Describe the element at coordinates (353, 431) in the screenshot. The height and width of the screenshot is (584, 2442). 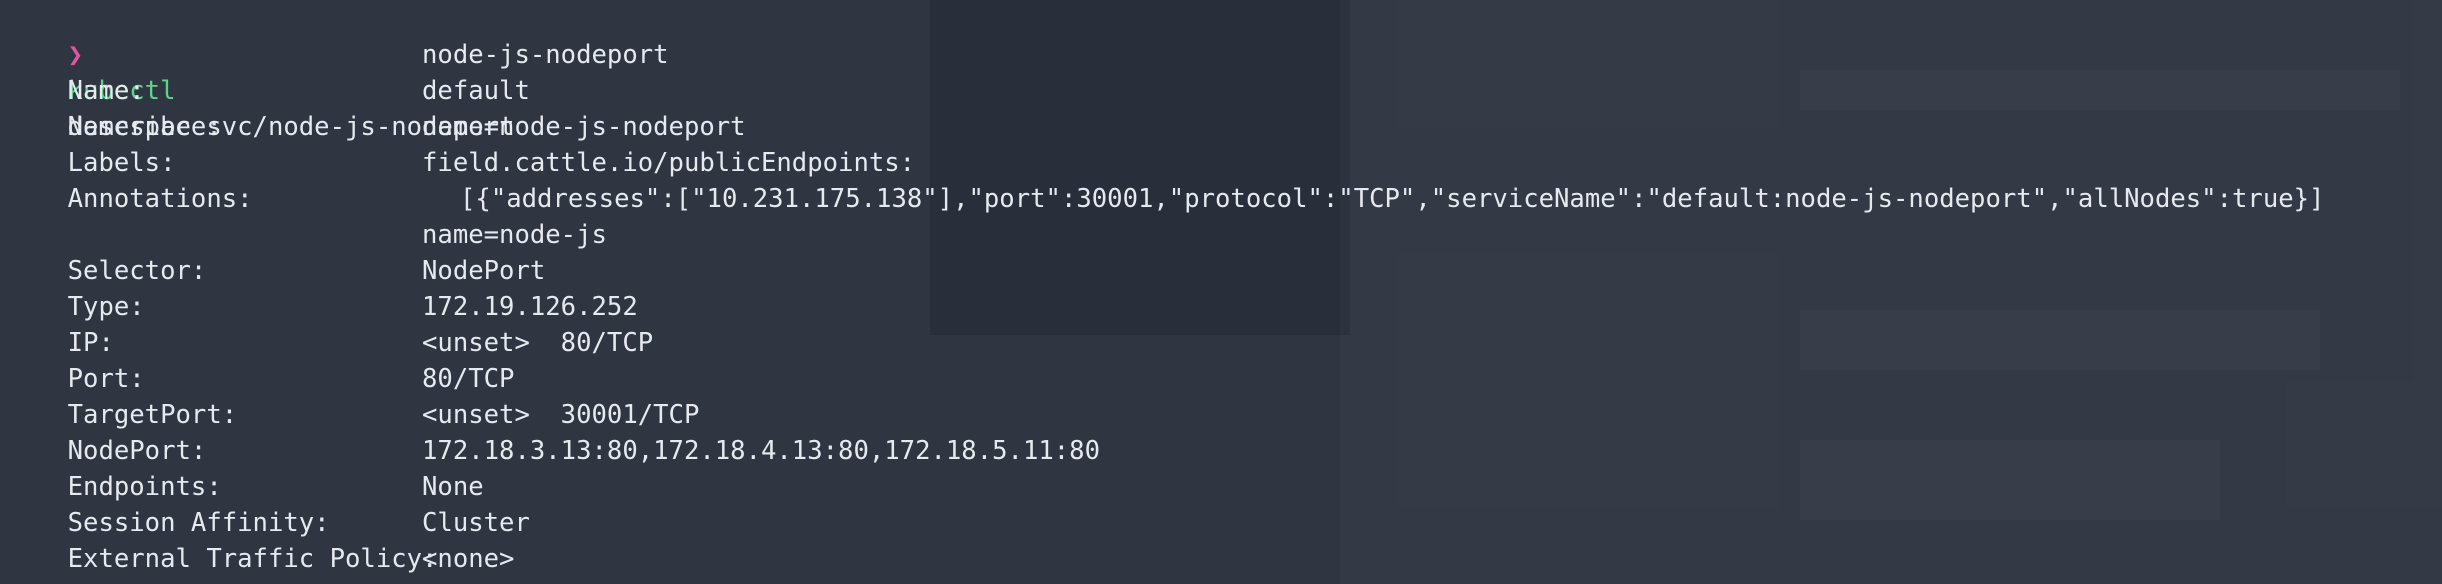
I see `output-row-nodeport: NodePort: <unset> 30001/TCP` at that location.